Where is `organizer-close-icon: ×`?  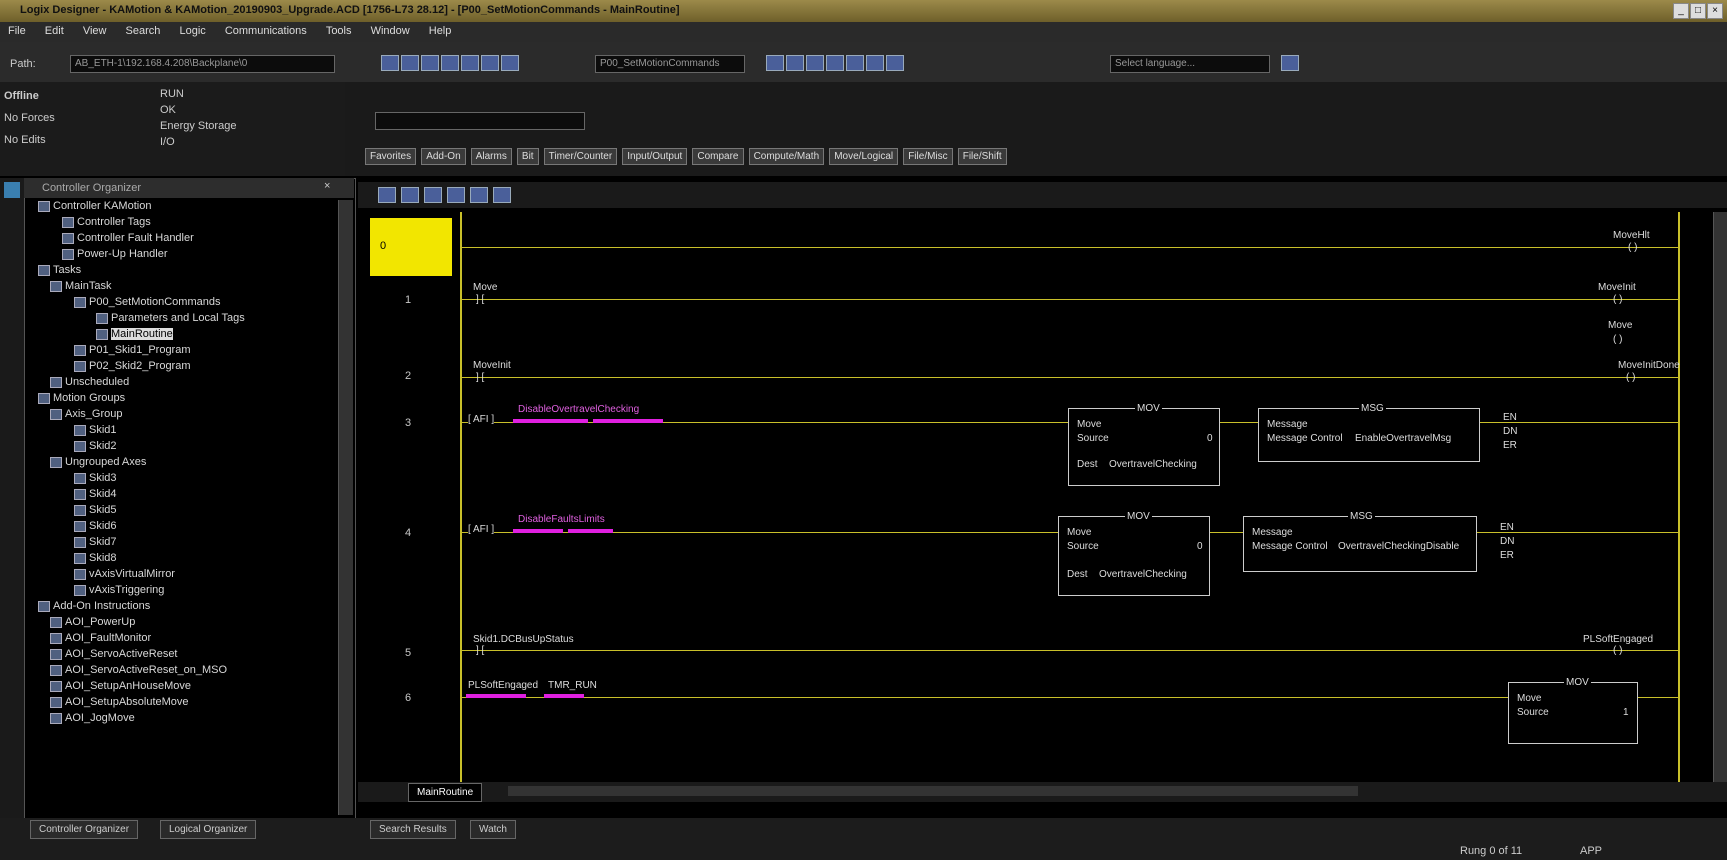
organizer-close-icon: × is located at coordinates (327, 186).